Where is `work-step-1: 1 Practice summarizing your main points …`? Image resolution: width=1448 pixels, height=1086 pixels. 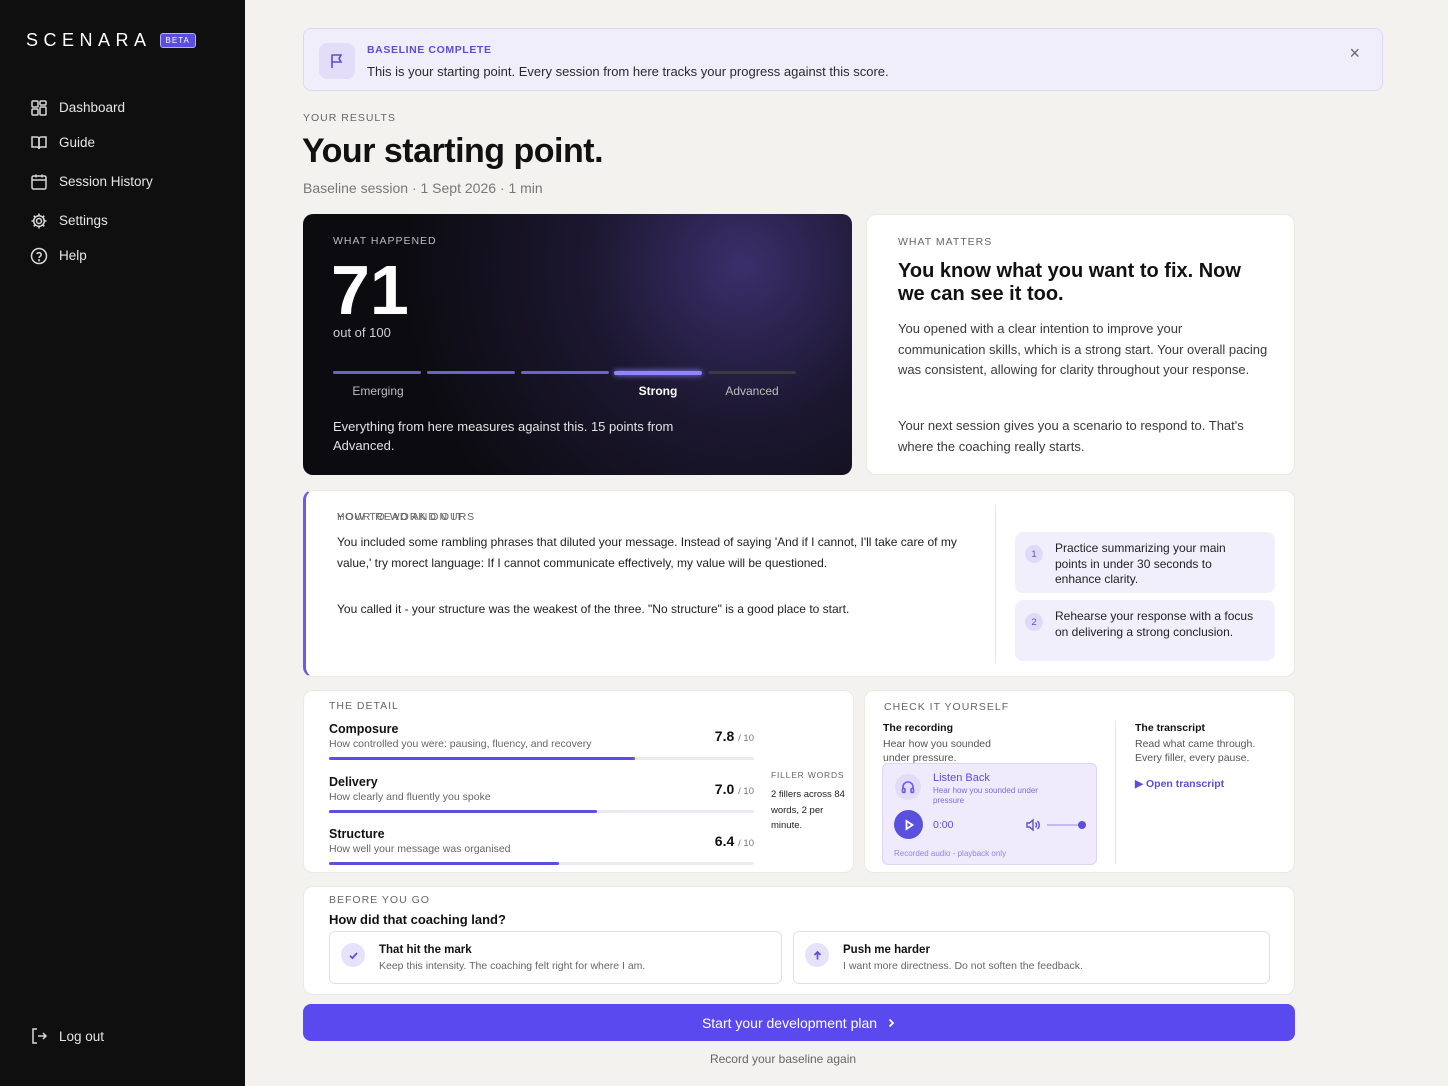 work-step-1: 1 Practice summarizing your main points … is located at coordinates (1145, 562).